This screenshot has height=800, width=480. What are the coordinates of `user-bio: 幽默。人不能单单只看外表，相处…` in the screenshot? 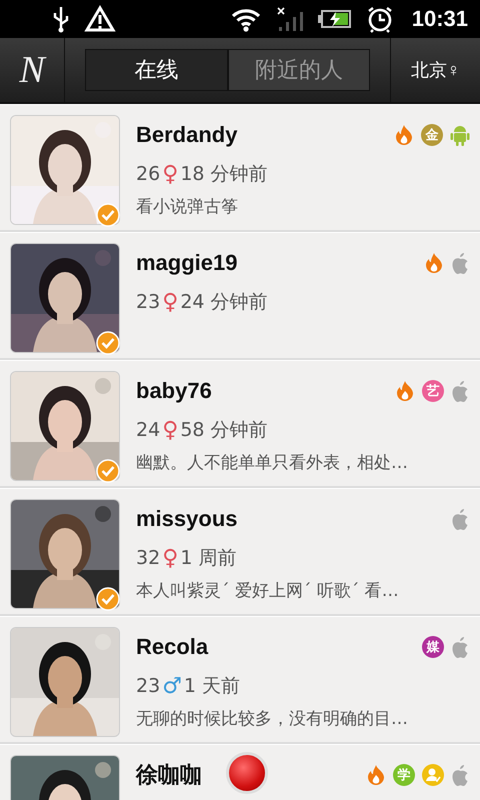 It's located at (272, 463).